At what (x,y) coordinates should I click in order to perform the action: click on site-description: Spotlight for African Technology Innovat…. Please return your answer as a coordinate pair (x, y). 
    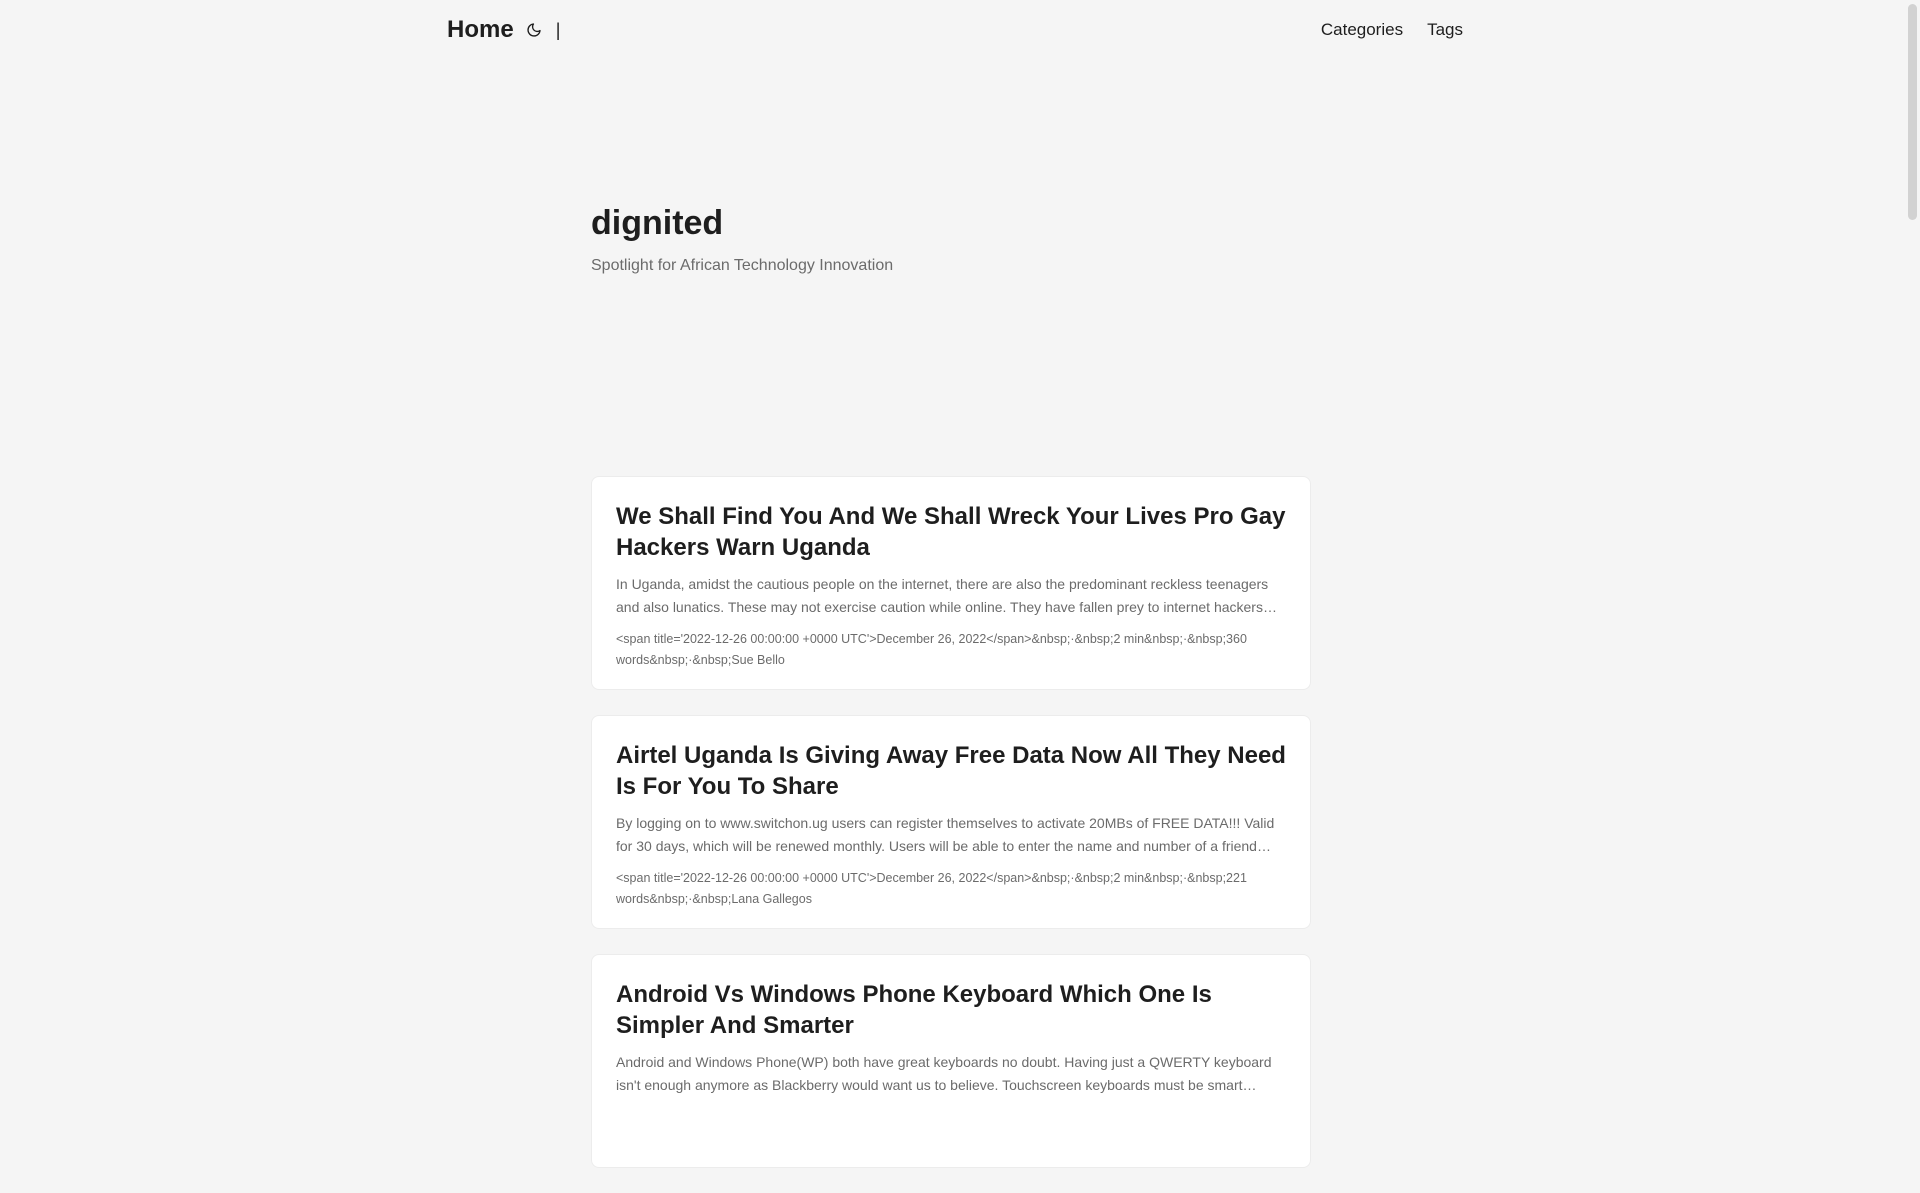
    Looking at the image, I should click on (742, 265).